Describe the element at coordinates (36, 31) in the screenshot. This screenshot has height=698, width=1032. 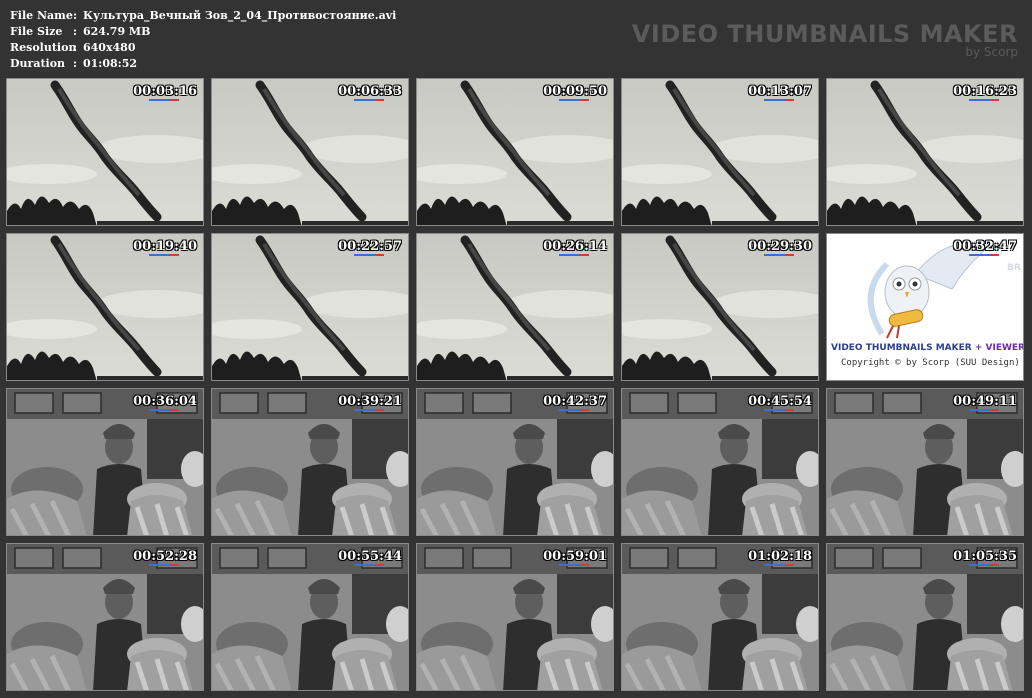
I see `info-label: File Size` at that location.